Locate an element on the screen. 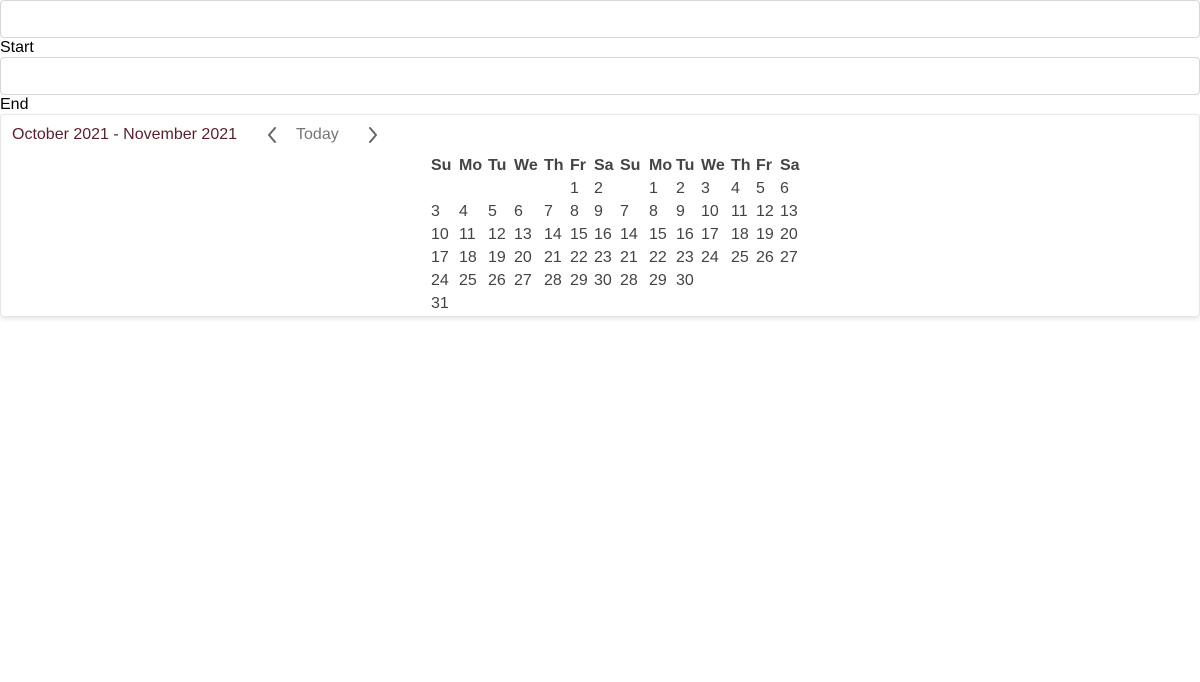 The image size is (1200, 682). end-date-input is located at coordinates (600, 76).